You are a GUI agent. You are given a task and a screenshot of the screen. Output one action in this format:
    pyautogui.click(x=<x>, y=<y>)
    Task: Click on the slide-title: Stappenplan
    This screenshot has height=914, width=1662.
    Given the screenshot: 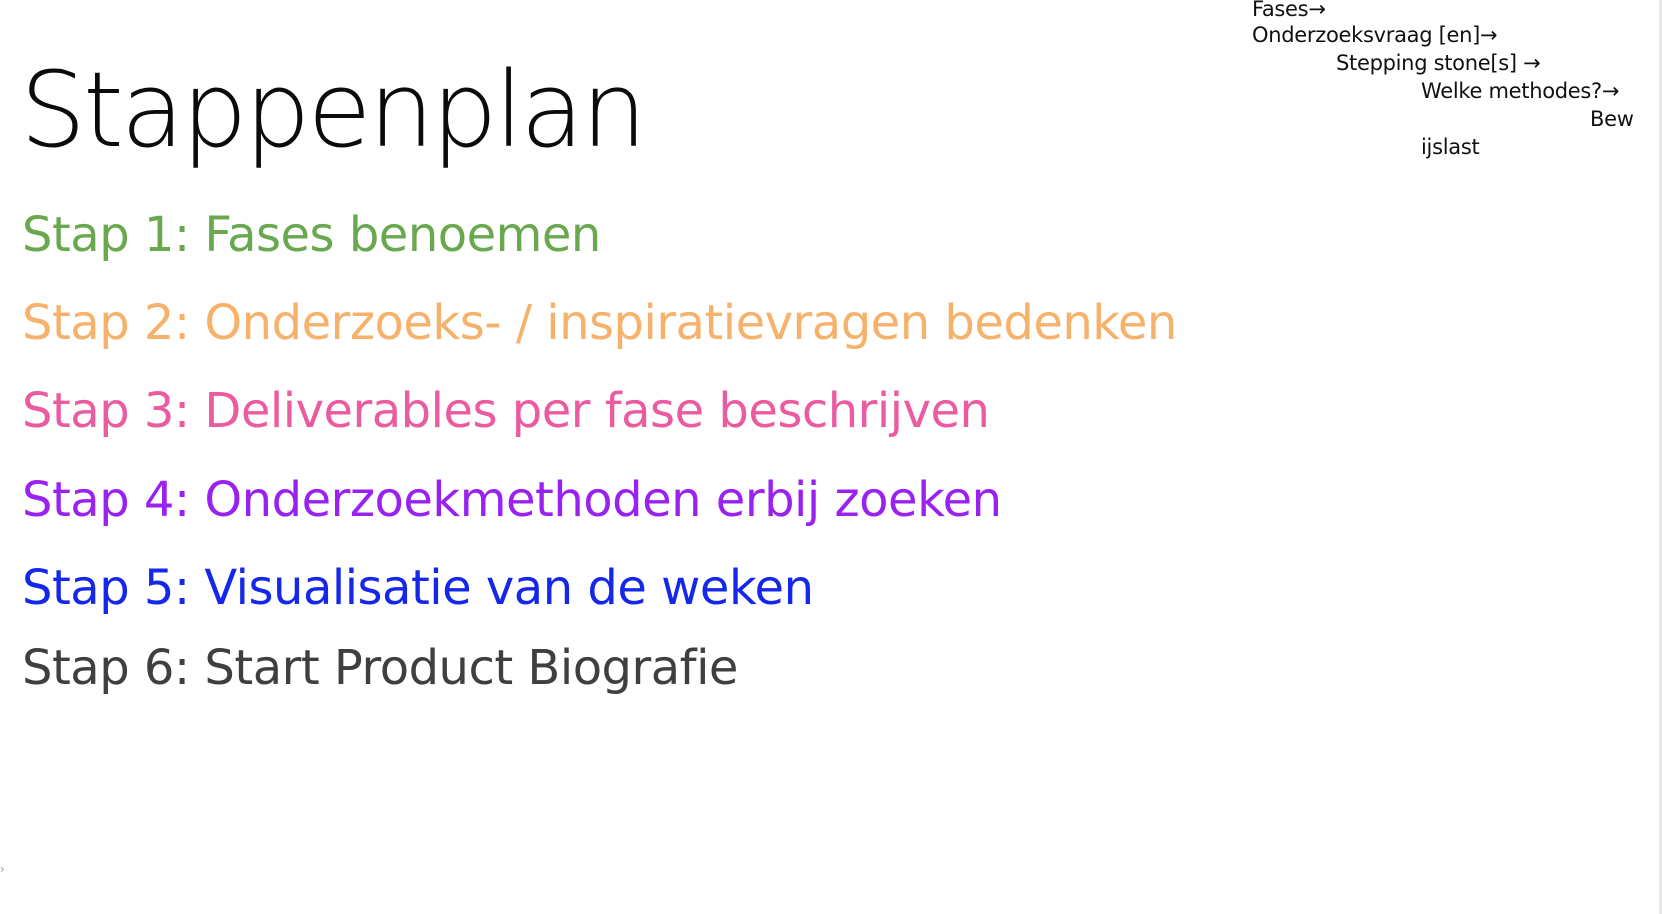 What is the action you would take?
    pyautogui.click(x=333, y=110)
    